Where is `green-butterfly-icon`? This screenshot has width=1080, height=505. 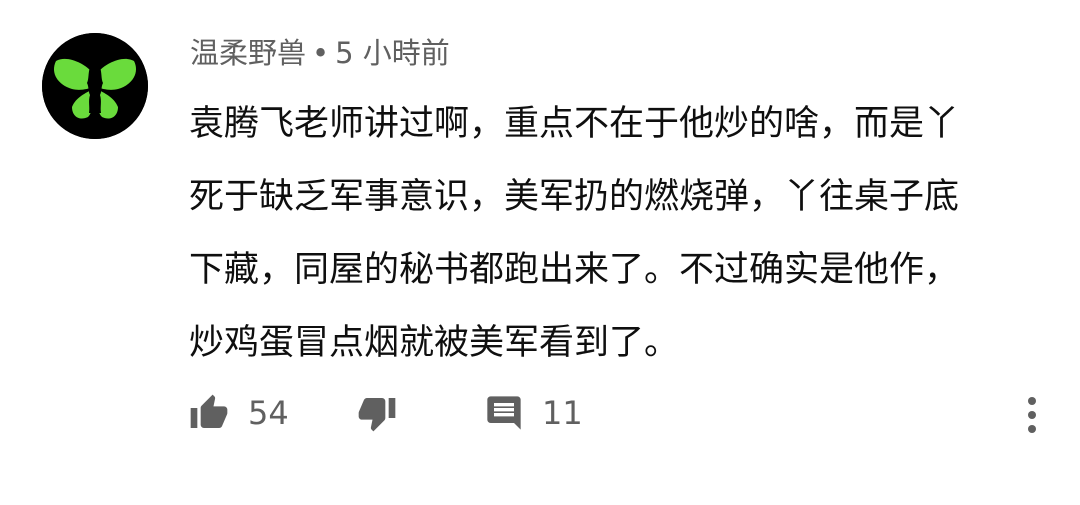
green-butterfly-icon is located at coordinates (95, 86).